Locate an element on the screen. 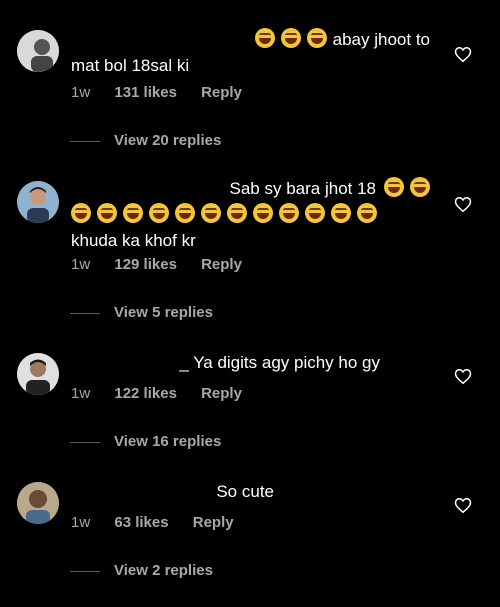 This screenshot has width=500, height=607. view-replies-button: View 16 replies is located at coordinates (145, 441).